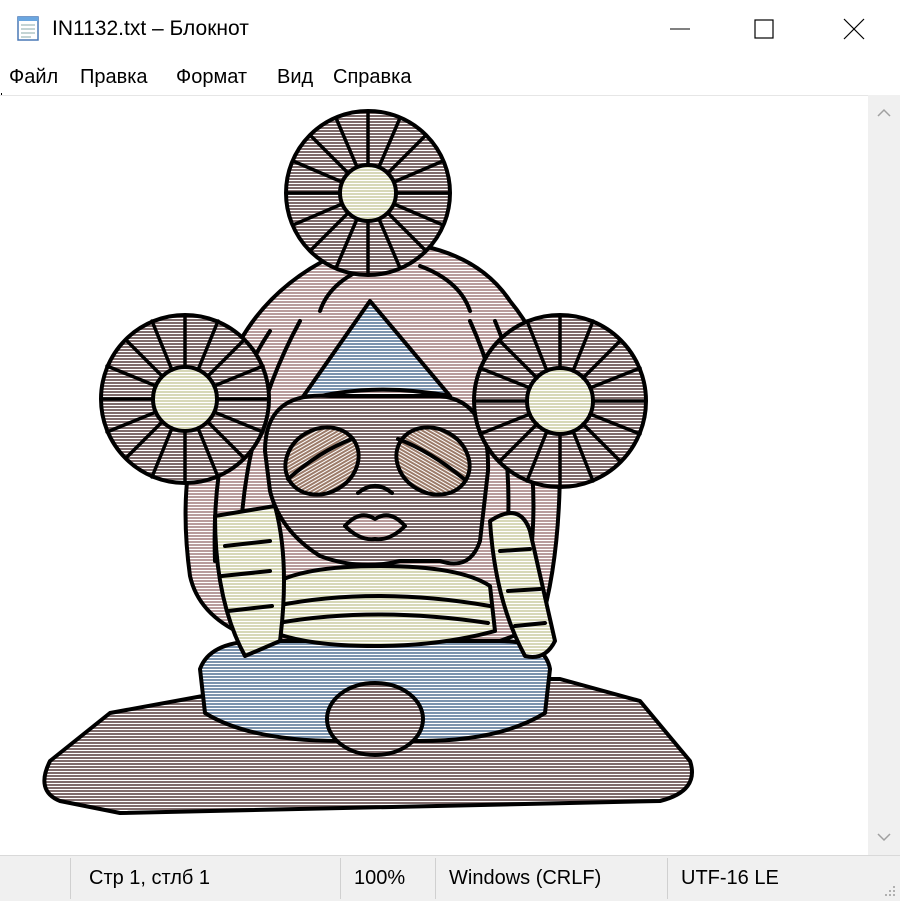 Image resolution: width=900 pixels, height=901 pixels. What do you see at coordinates (295, 77) in the screenshot?
I see `menu-view: Вид` at bounding box center [295, 77].